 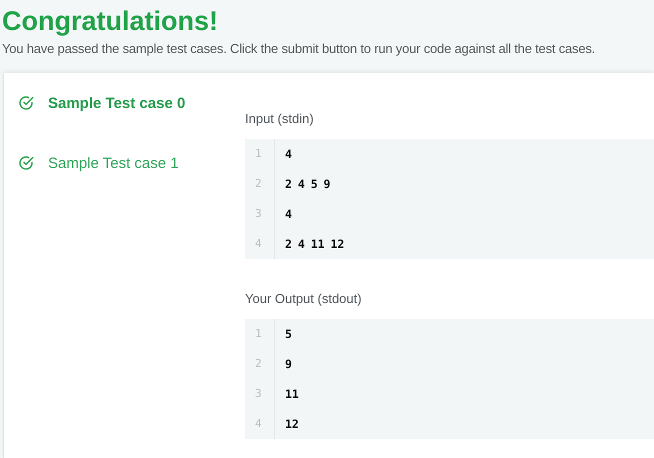 What do you see at coordinates (314, 244) in the screenshot?
I see `code-line: 2 4 11 12` at bounding box center [314, 244].